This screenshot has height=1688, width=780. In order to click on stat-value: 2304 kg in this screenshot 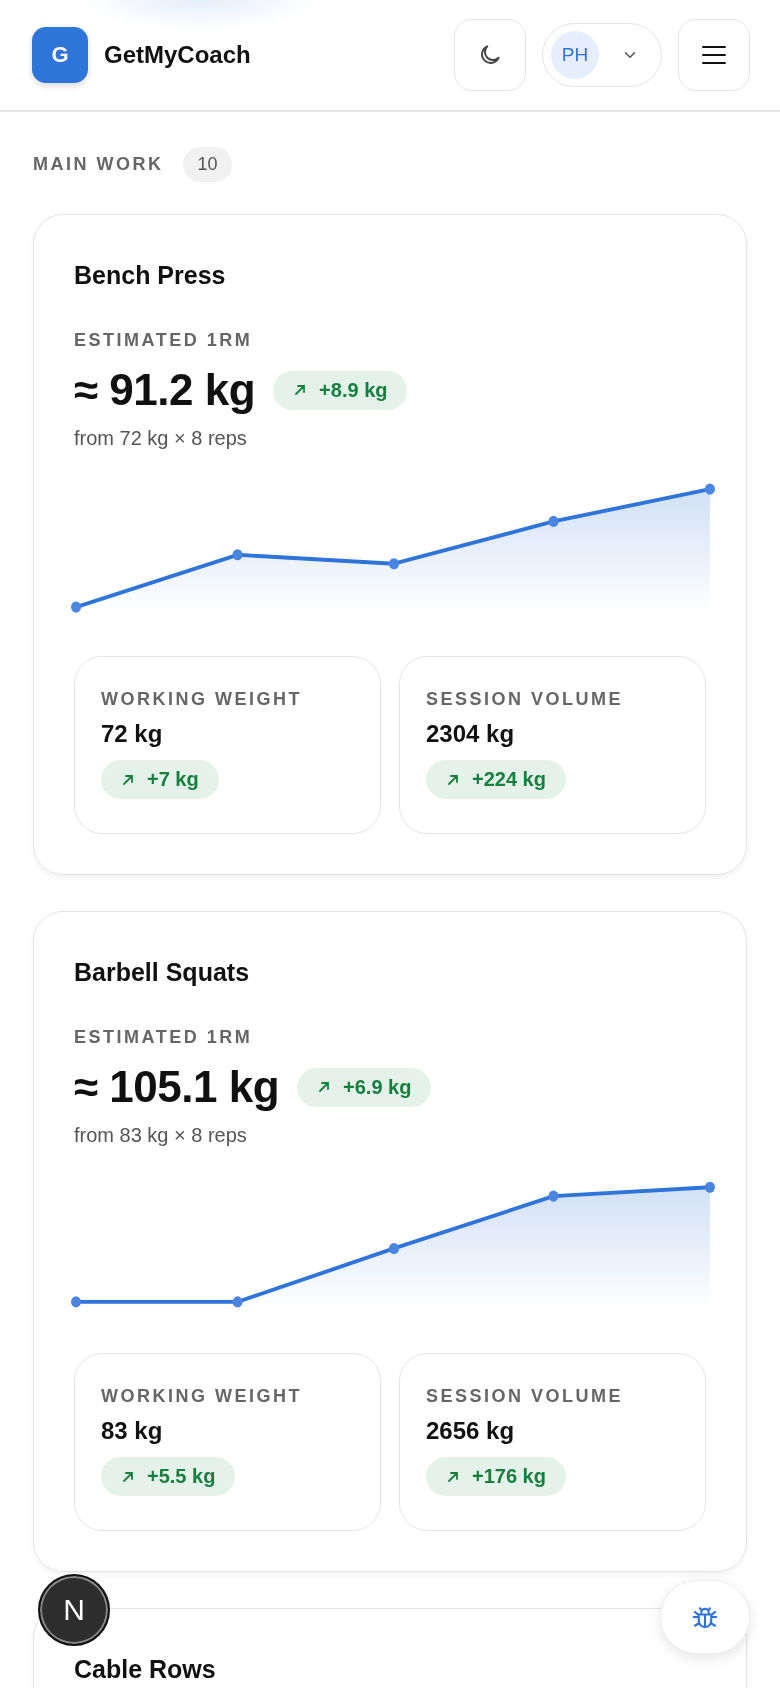, I will do `click(471, 734)`.